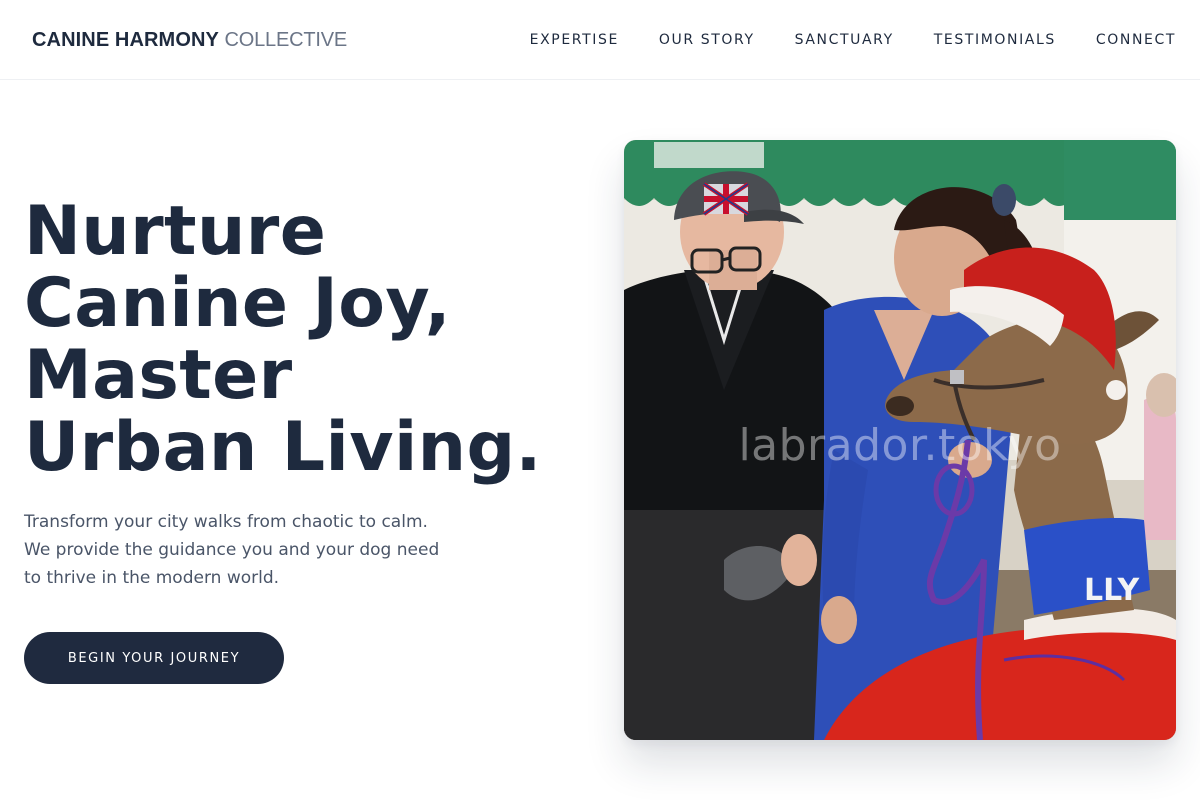 The height and width of the screenshot is (800, 1200). I want to click on brand-name-light: COLLECTIVE, so click(286, 40).